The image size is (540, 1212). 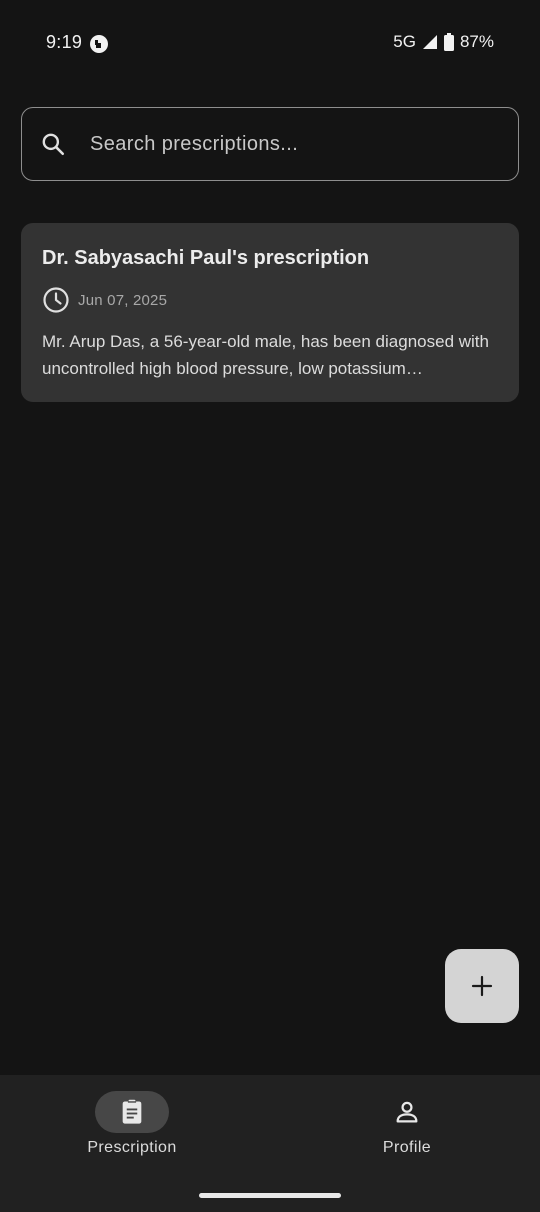 I want to click on search-icon, so click(x=53, y=144).